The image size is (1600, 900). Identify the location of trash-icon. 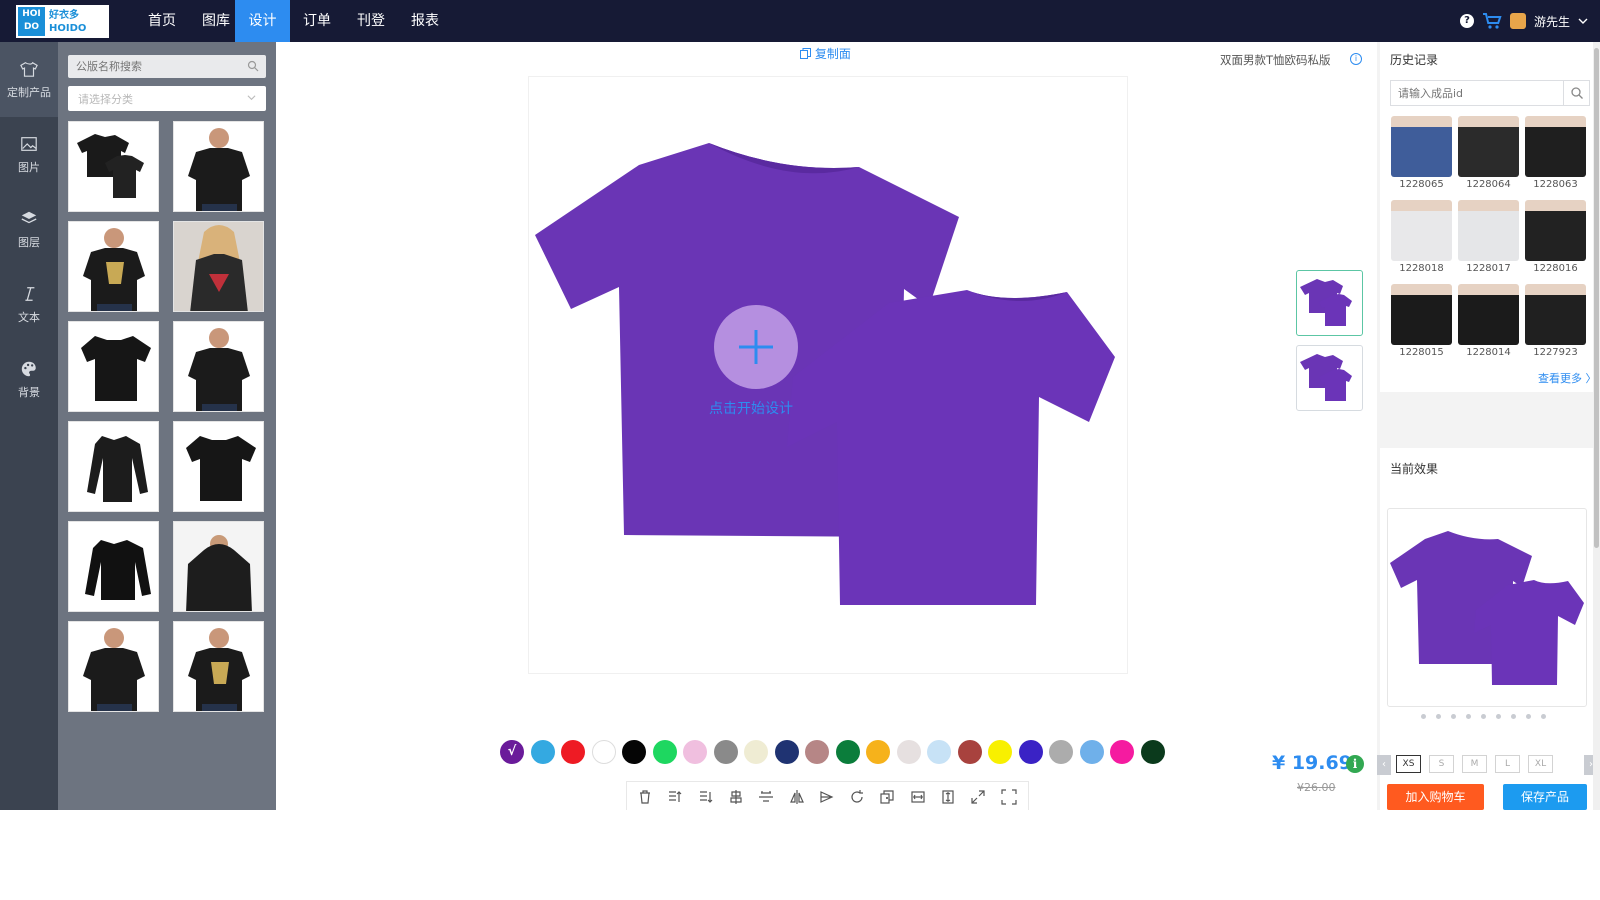
(645, 797).